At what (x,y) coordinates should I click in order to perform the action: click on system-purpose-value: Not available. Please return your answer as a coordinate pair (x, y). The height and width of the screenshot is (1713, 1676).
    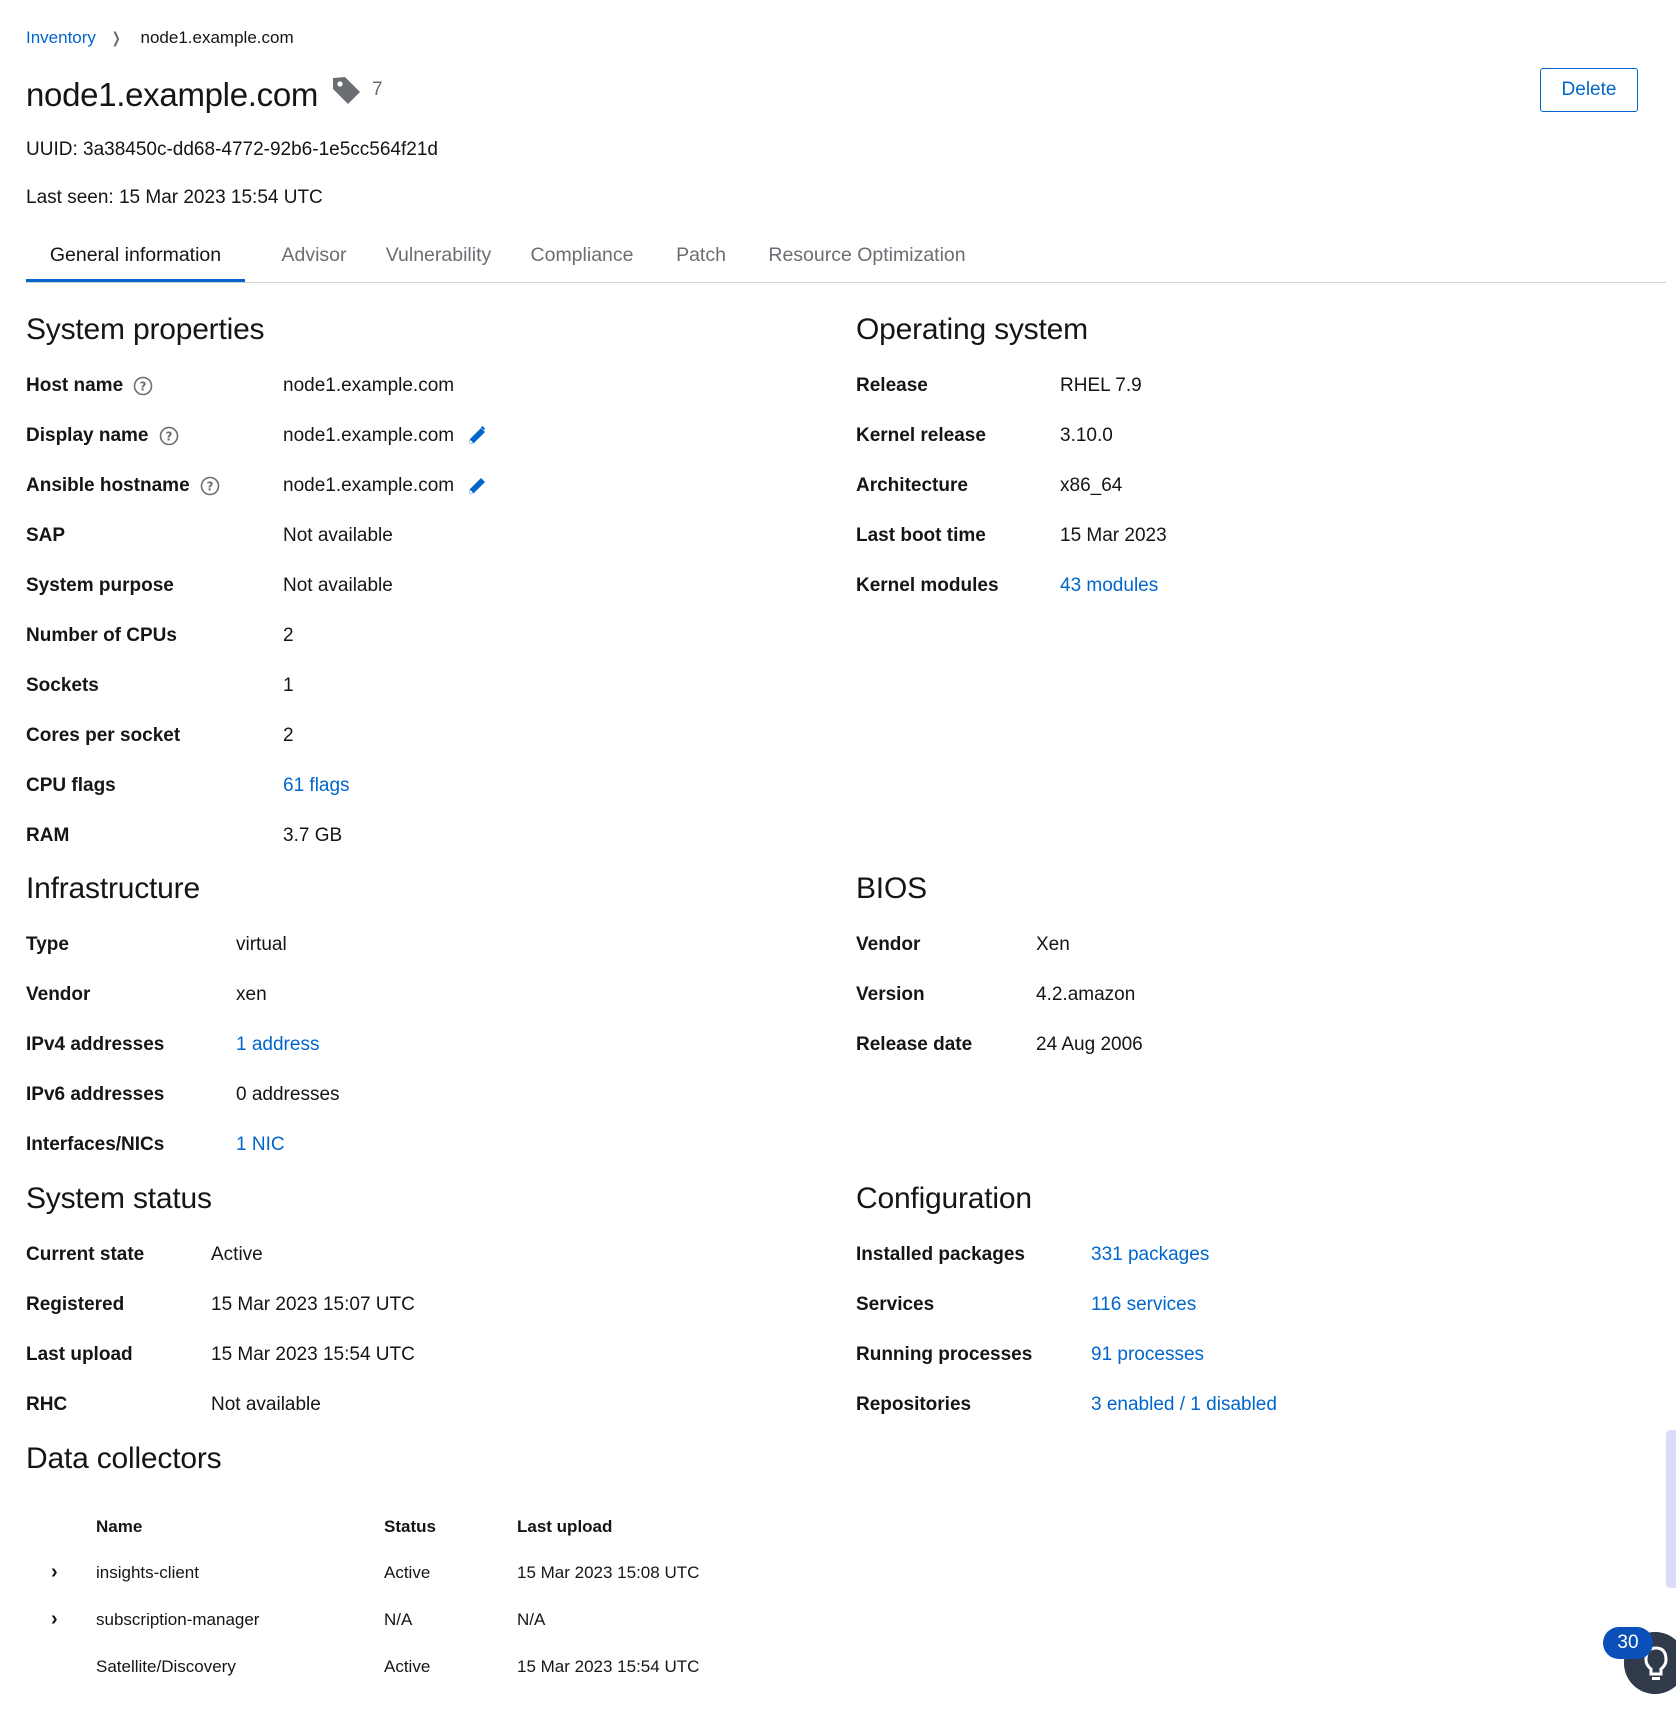
    Looking at the image, I should click on (338, 585).